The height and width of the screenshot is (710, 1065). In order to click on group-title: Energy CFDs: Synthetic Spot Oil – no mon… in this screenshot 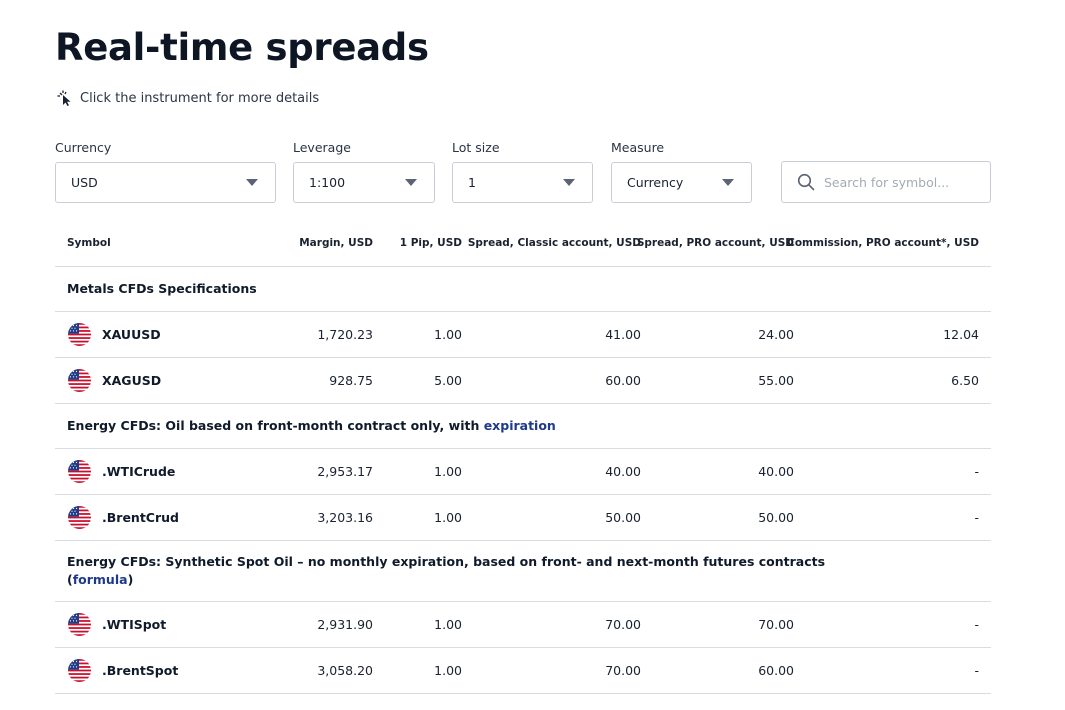, I will do `click(446, 571)`.